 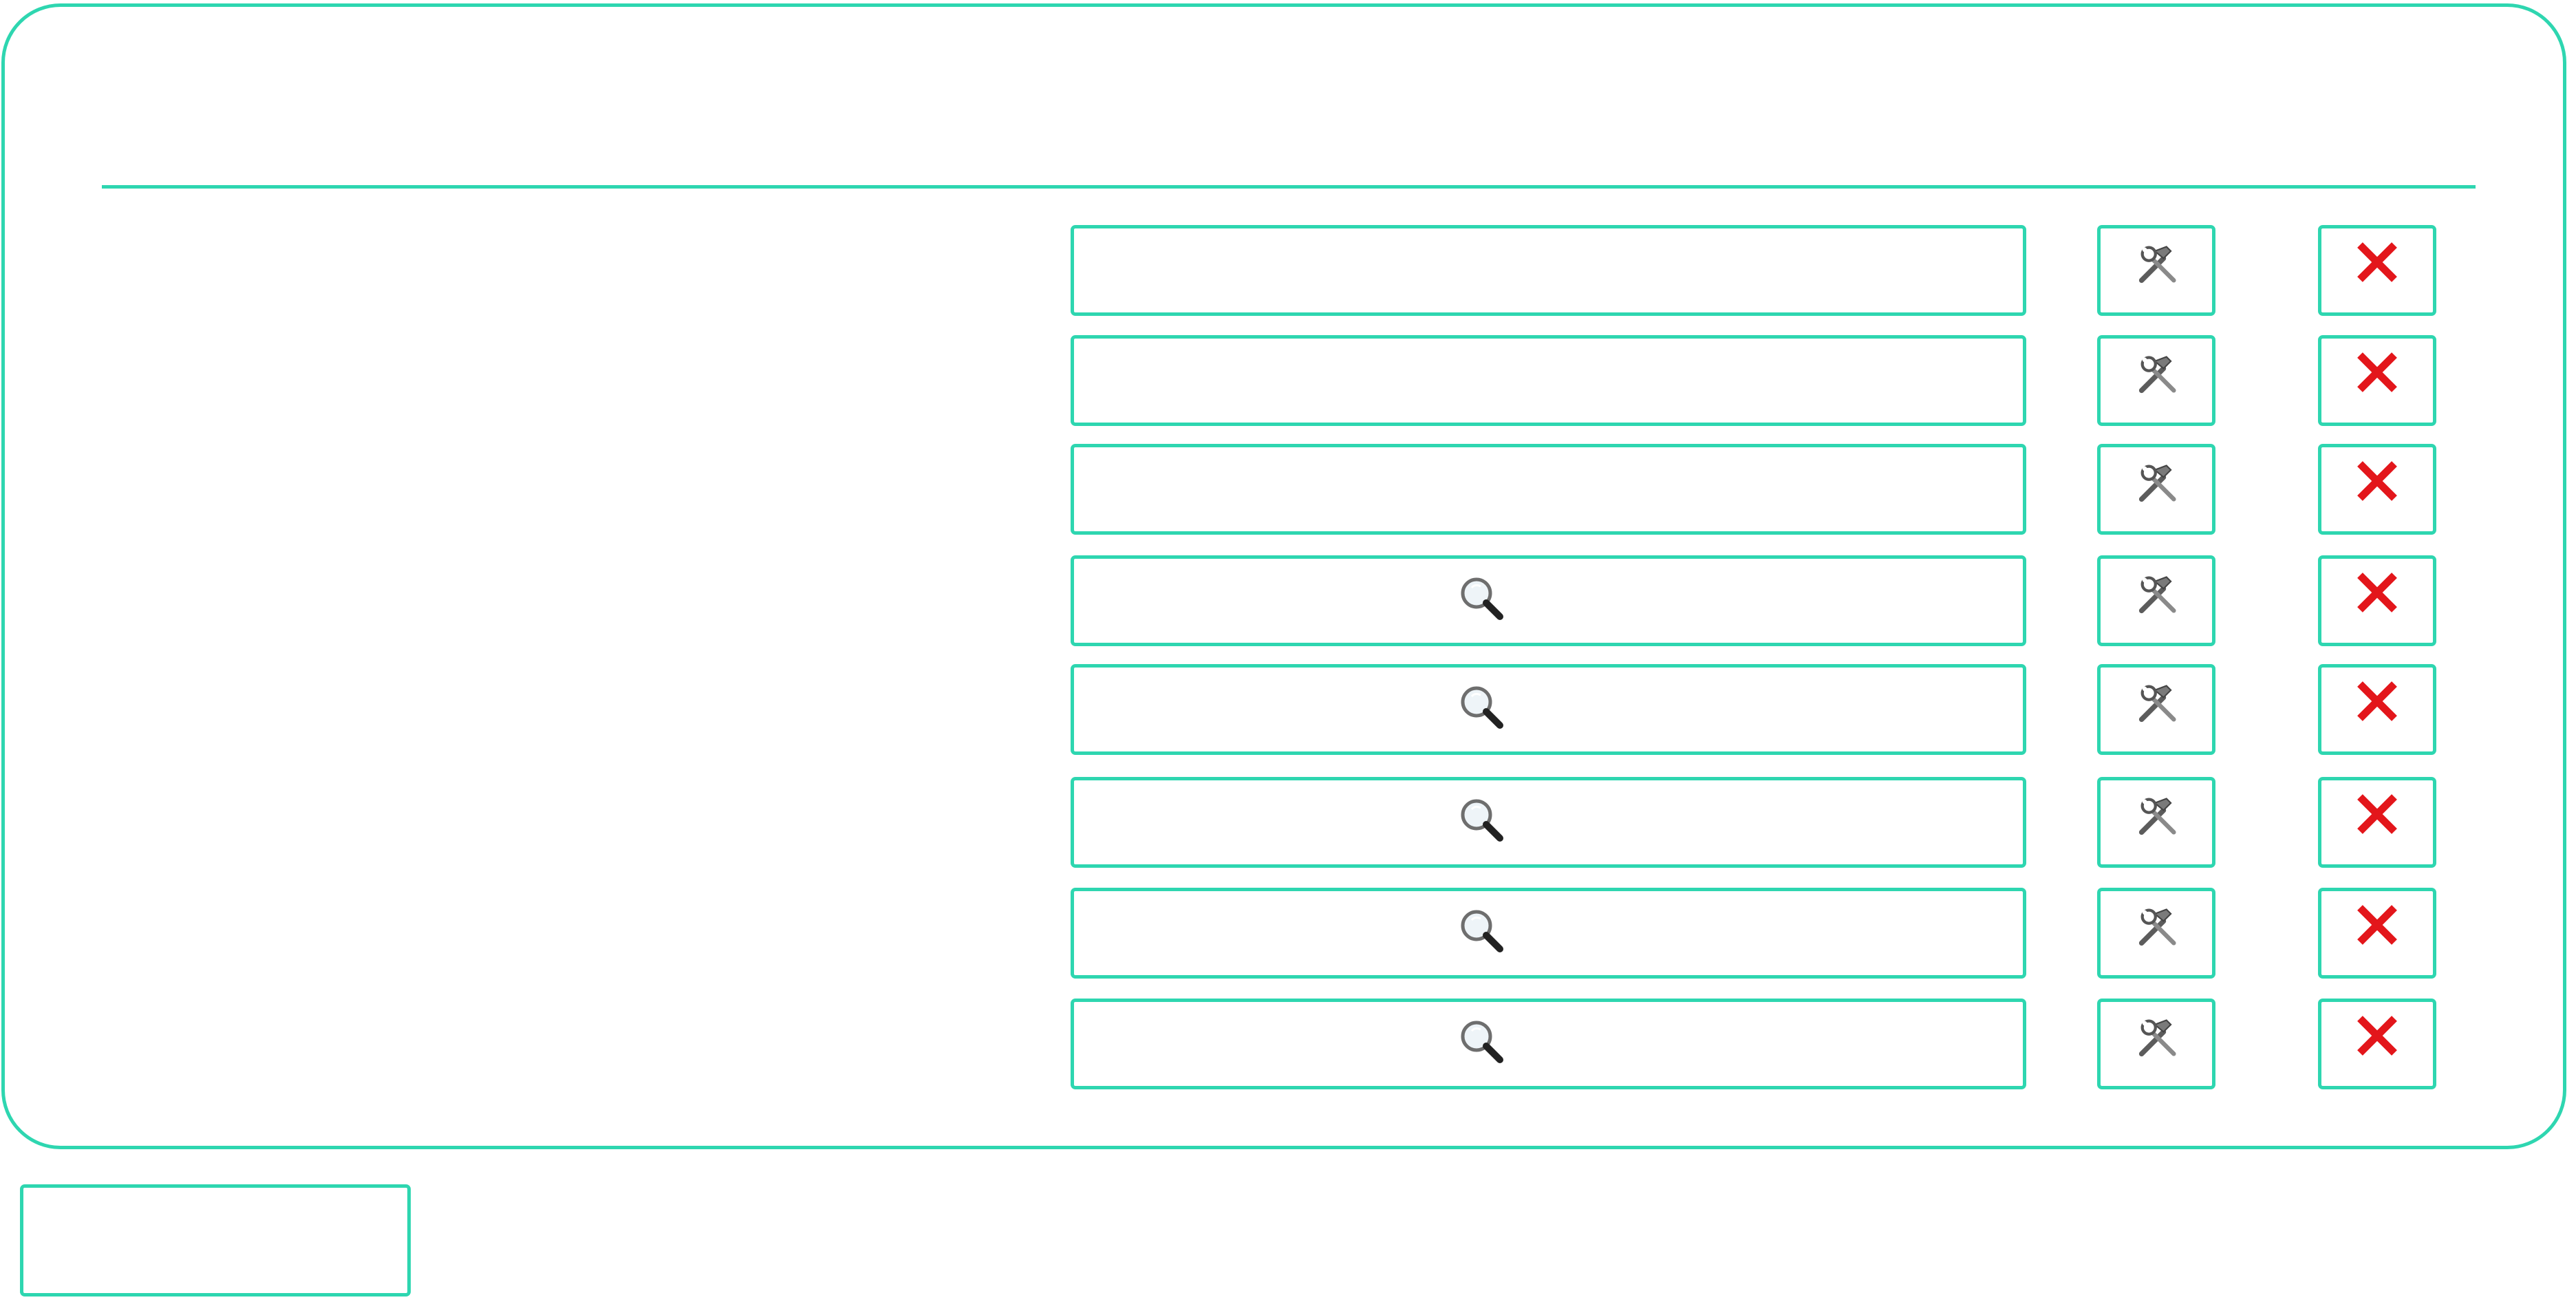 What do you see at coordinates (1289, 187) in the screenshot?
I see `header-divider` at bounding box center [1289, 187].